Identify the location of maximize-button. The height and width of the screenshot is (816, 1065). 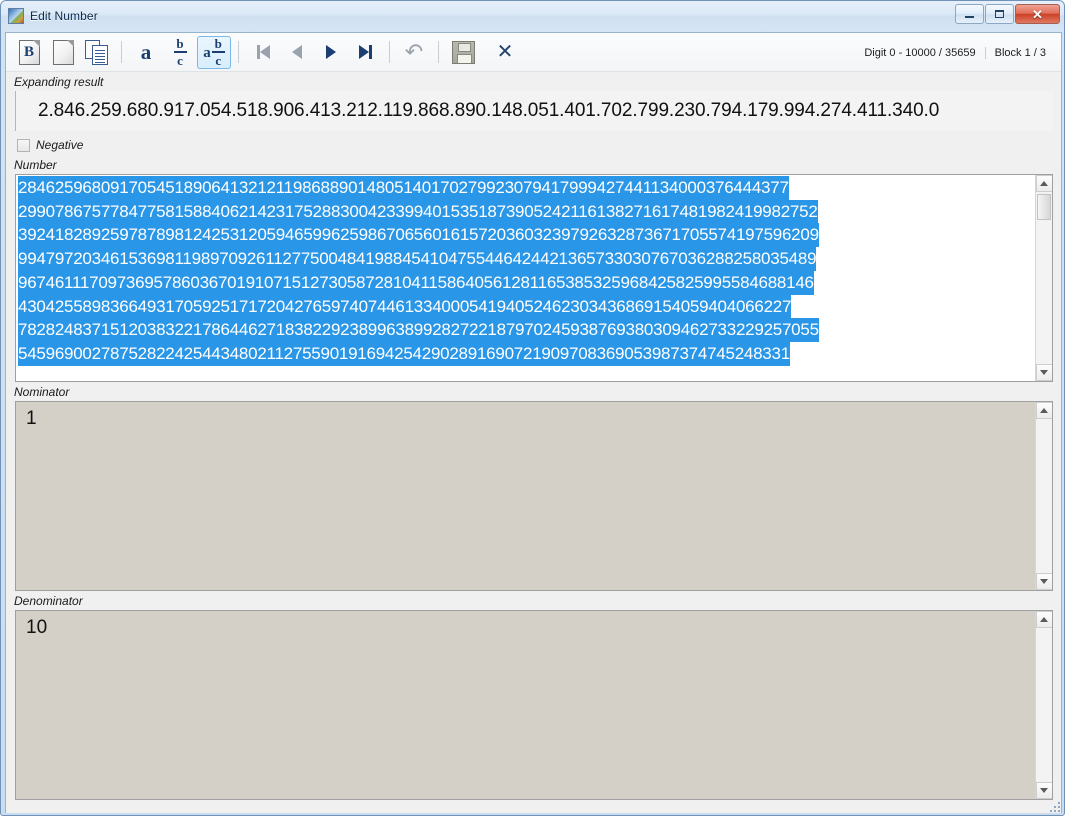
(999, 14).